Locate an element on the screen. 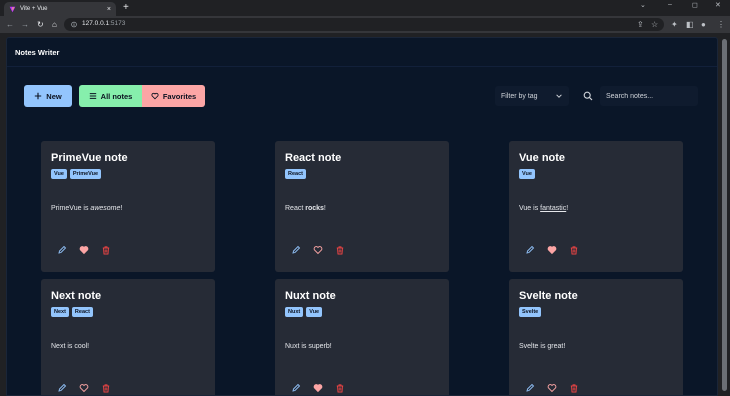 This screenshot has width=730, height=396. new-tab-button: + is located at coordinates (126, 8).